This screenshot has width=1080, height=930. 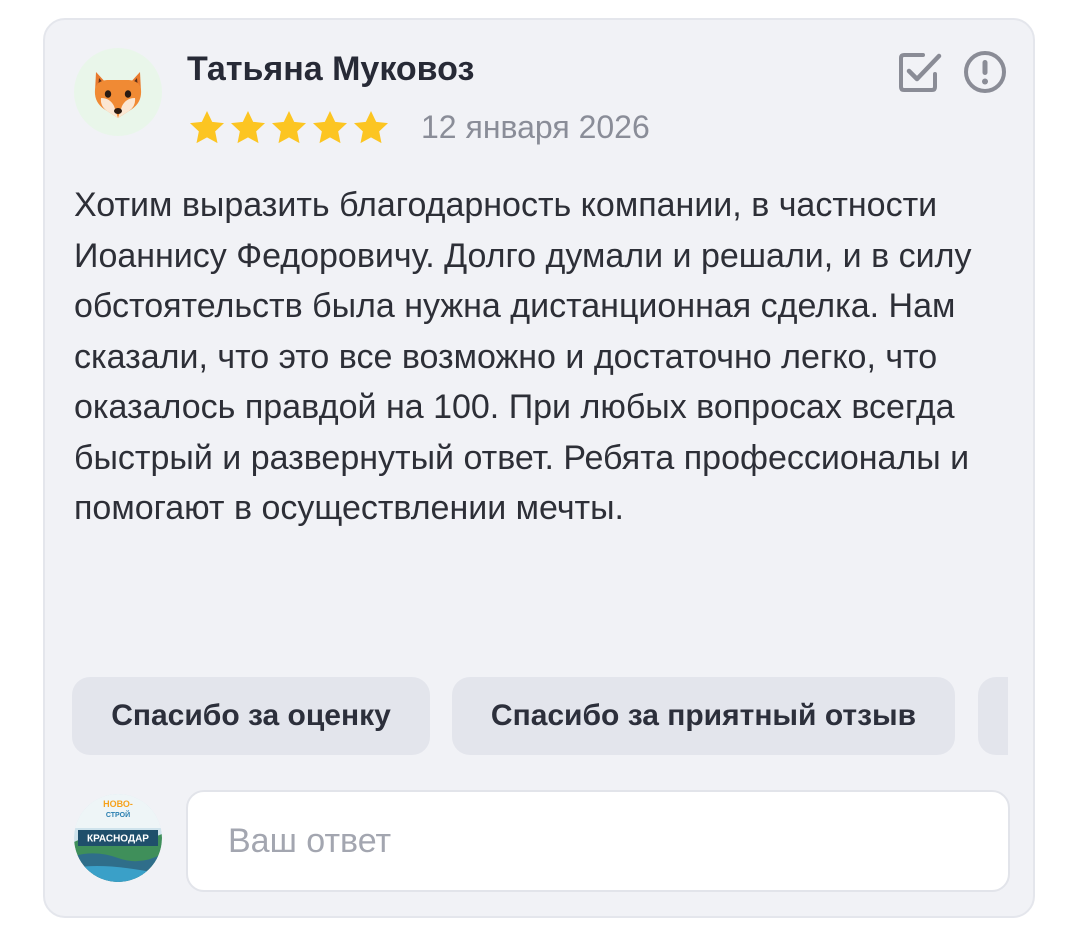 What do you see at coordinates (251, 716) in the screenshot?
I see `quick-reply-chip: Спасибо за оценку` at bounding box center [251, 716].